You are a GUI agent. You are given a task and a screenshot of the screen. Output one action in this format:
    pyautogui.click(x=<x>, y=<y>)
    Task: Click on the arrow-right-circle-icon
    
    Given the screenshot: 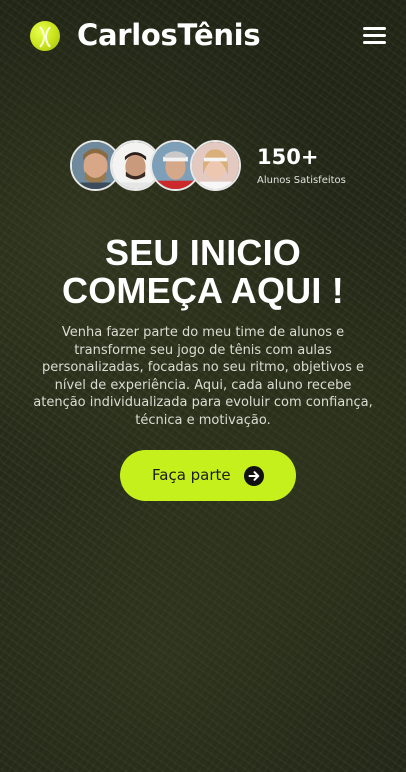 What is the action you would take?
    pyautogui.click(x=254, y=476)
    